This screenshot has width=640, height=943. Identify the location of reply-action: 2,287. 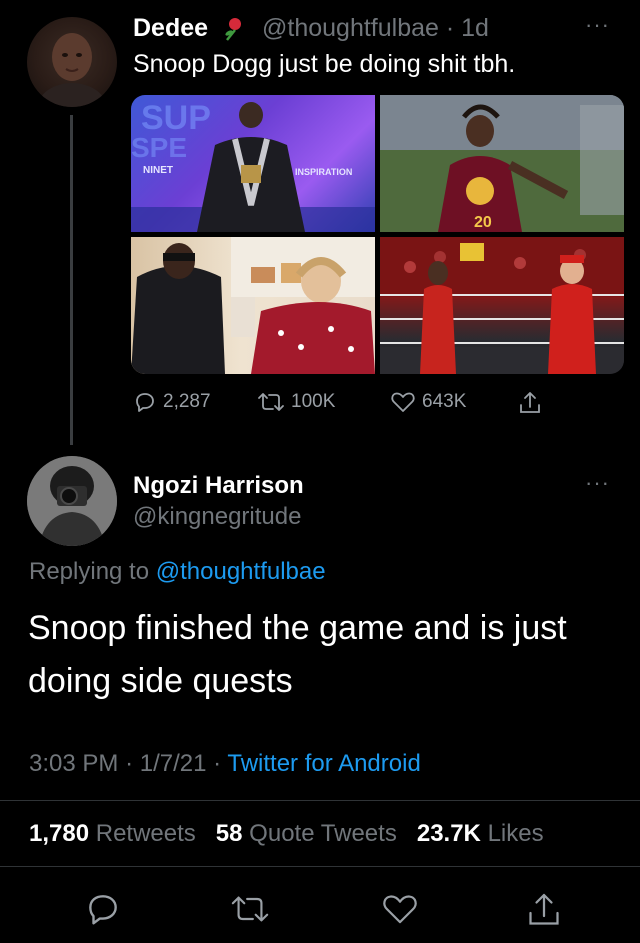
(172, 402).